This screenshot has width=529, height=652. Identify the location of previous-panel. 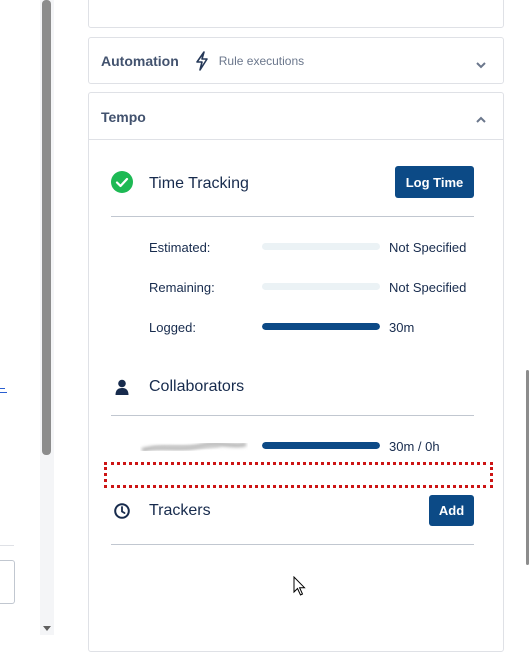
(296, 14).